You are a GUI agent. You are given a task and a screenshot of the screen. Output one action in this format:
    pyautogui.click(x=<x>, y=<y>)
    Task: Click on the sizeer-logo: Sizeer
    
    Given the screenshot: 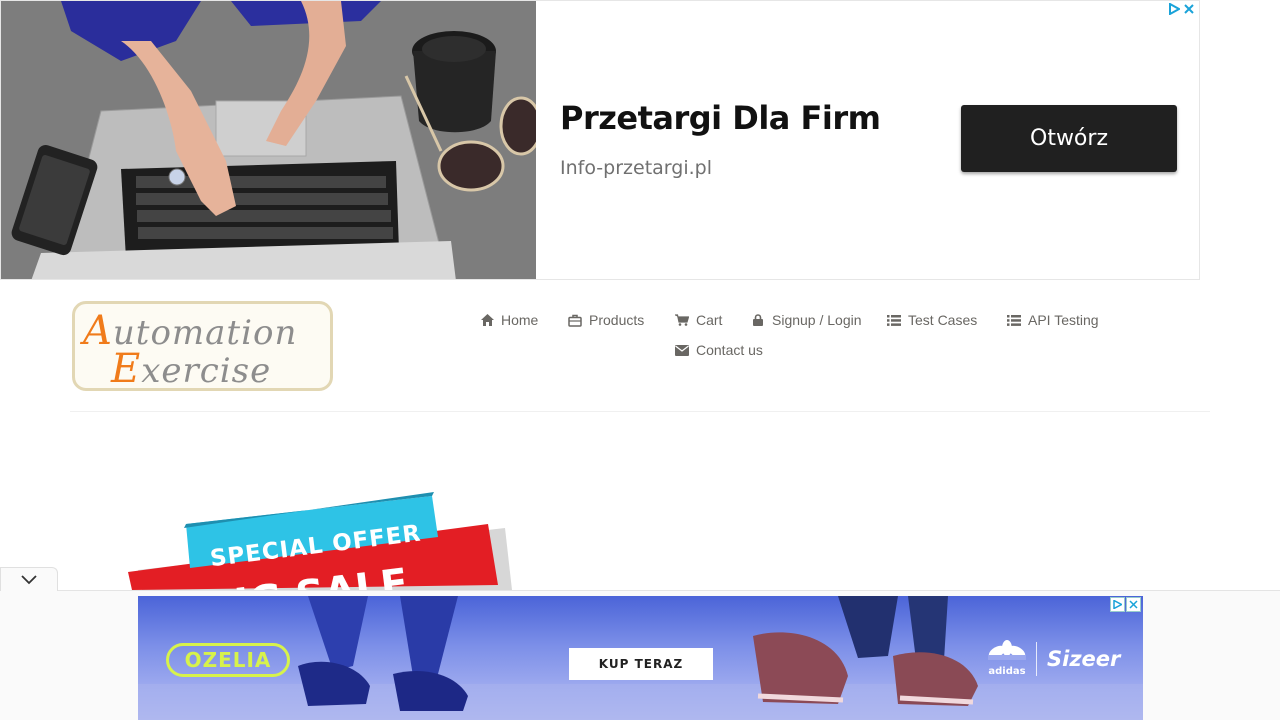 What is the action you would take?
    pyautogui.click(x=1084, y=658)
    